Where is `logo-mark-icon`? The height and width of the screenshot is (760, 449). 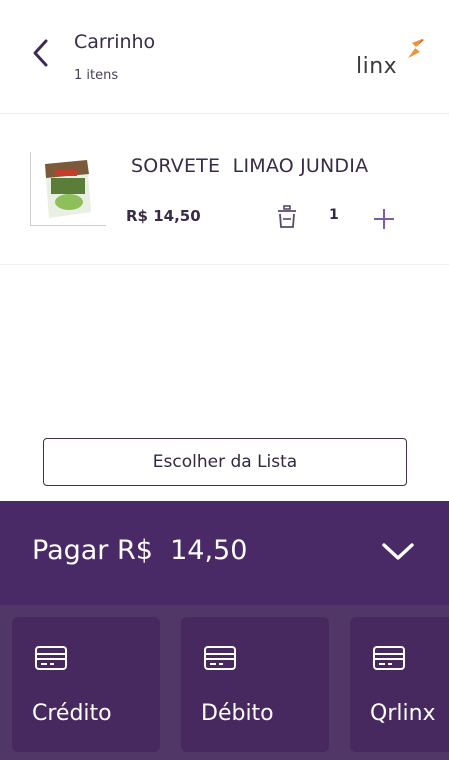 logo-mark-icon is located at coordinates (416, 48).